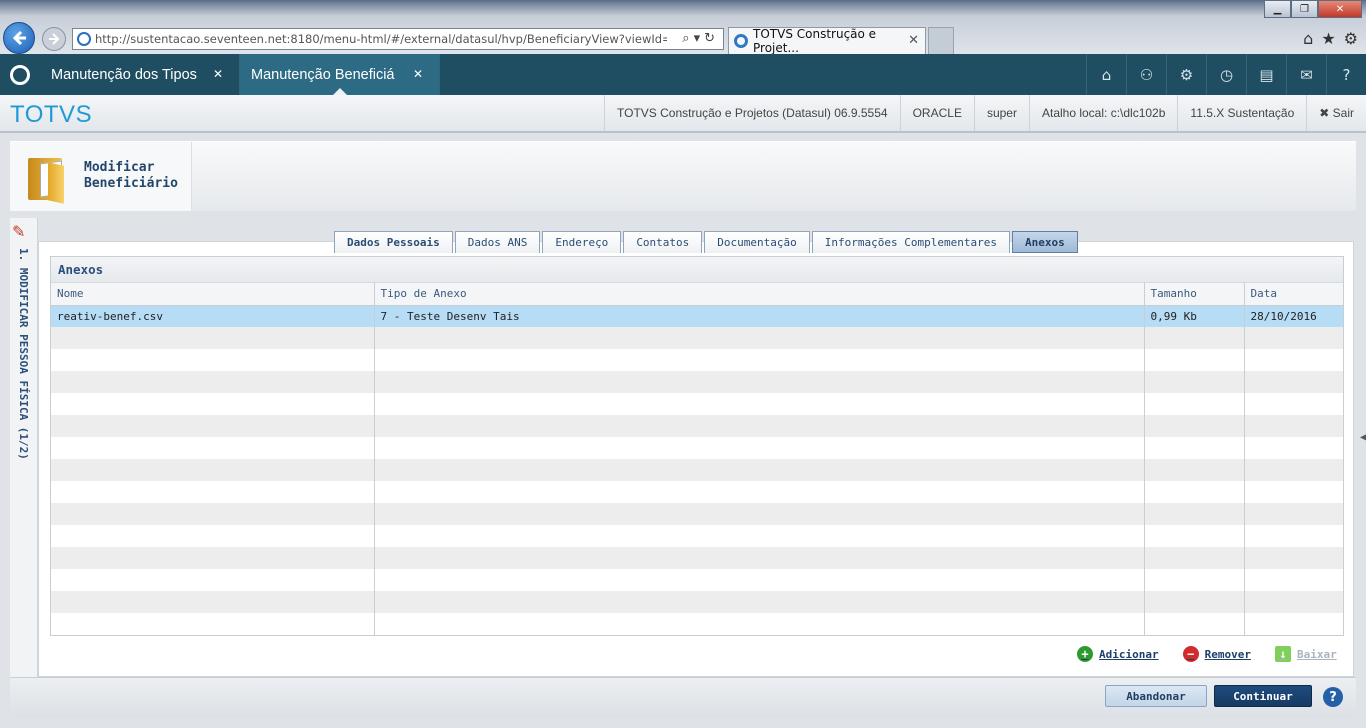  What do you see at coordinates (1340, 9) in the screenshot?
I see `window-close-icon: ✕` at bounding box center [1340, 9].